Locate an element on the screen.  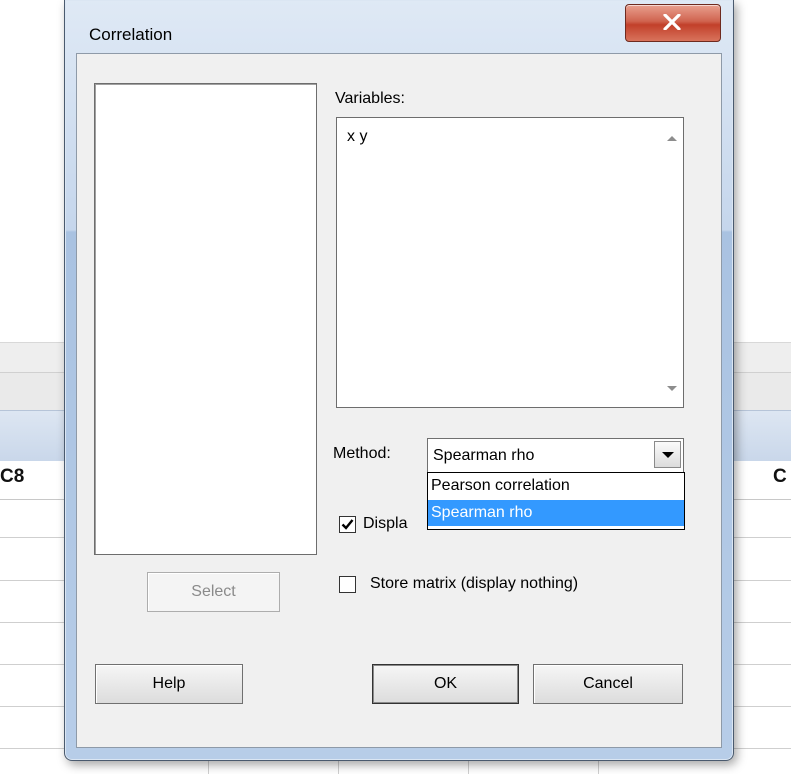
help-button: Help is located at coordinates (169, 684).